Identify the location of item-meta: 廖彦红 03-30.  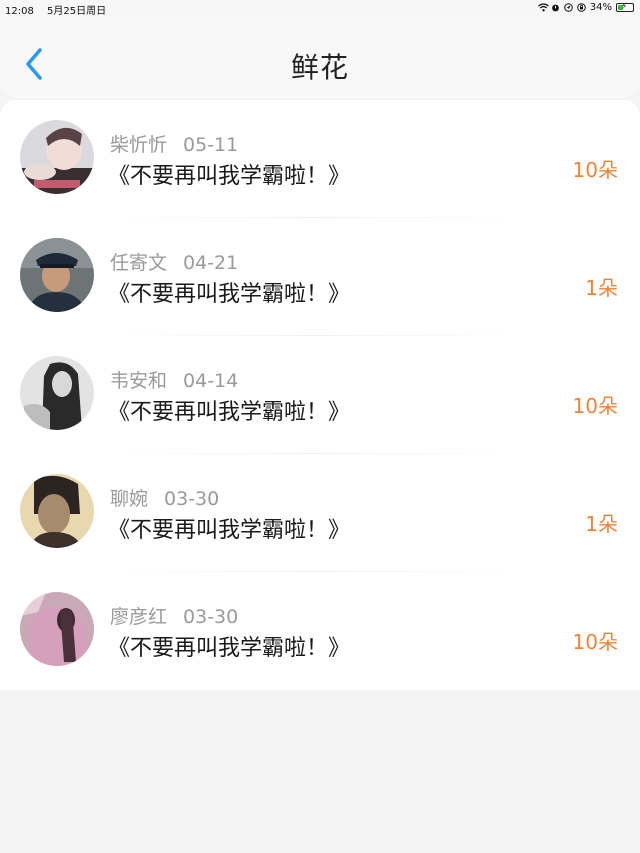
(174, 615).